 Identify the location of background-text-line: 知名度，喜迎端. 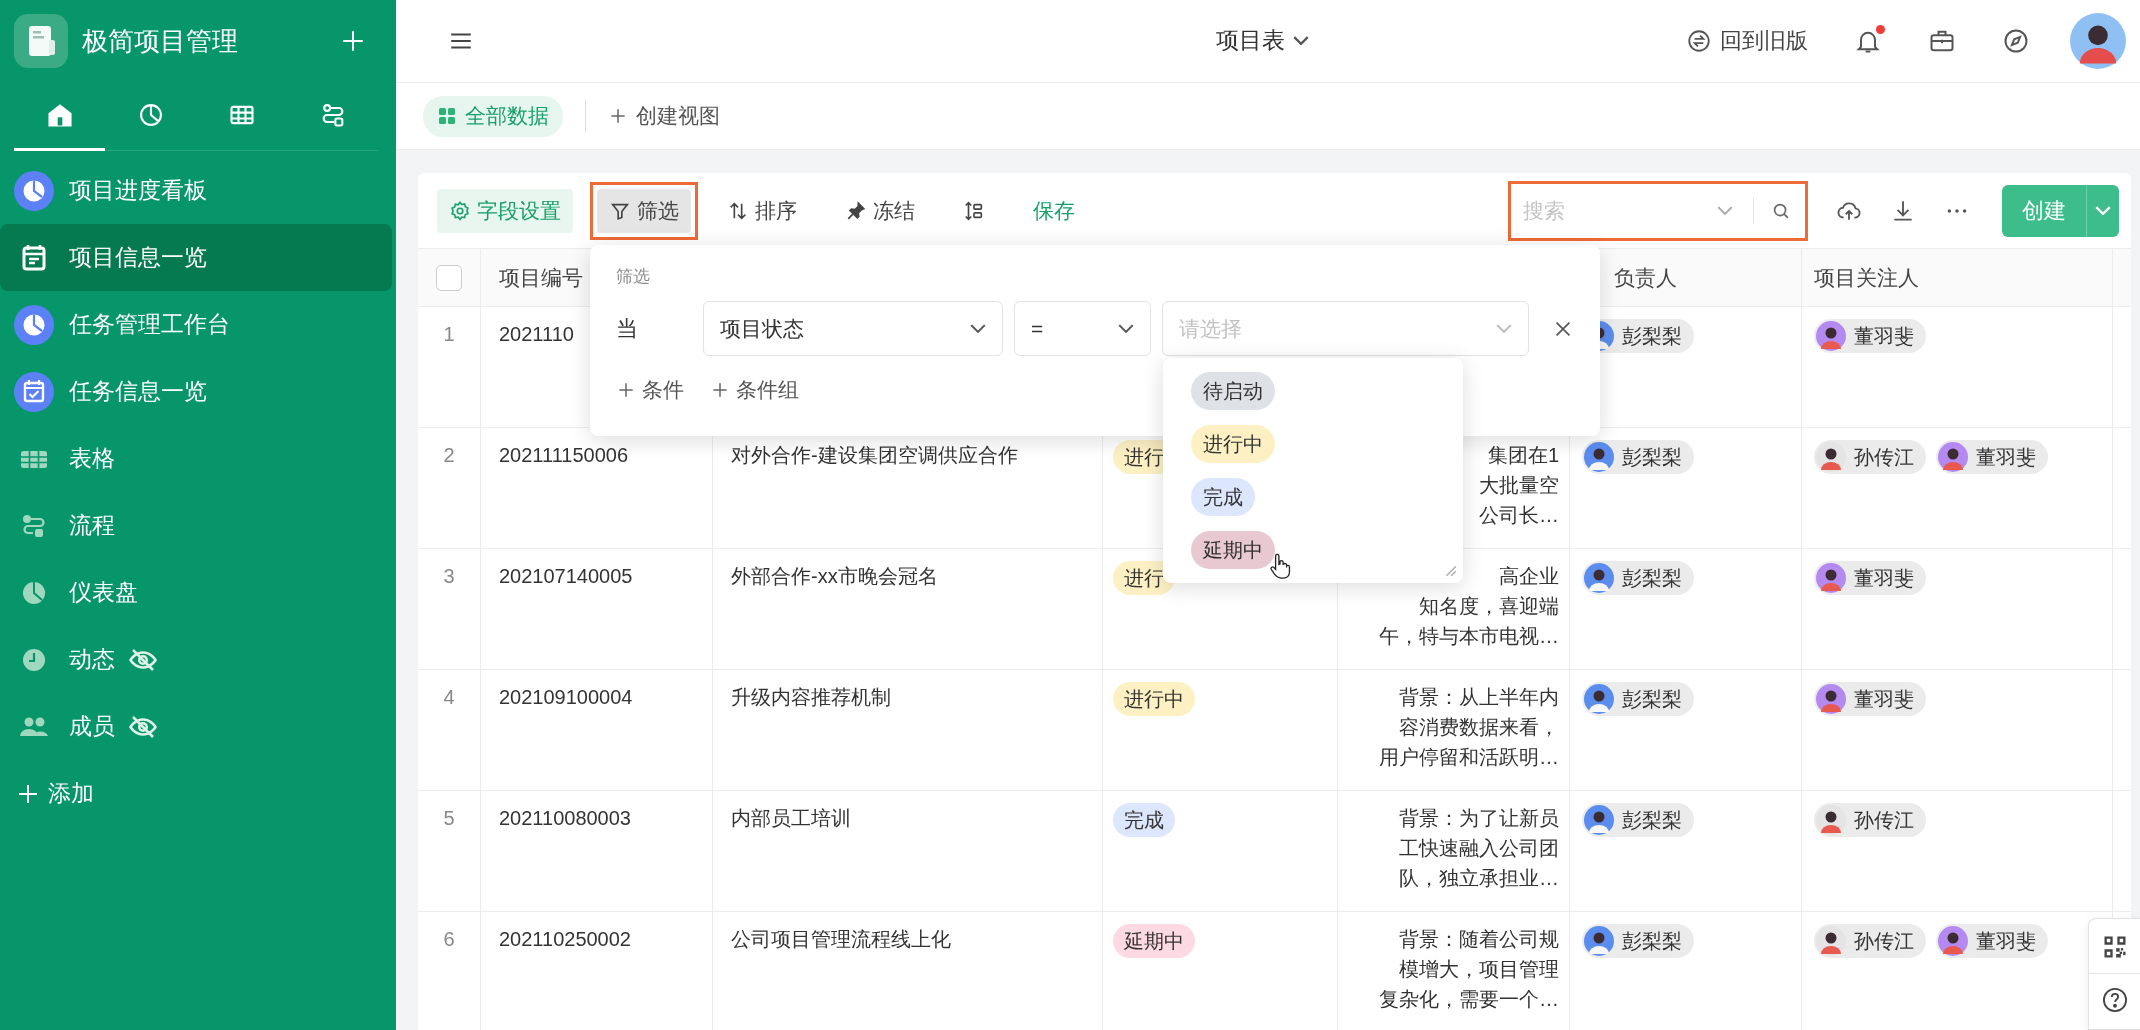
(1489, 606).